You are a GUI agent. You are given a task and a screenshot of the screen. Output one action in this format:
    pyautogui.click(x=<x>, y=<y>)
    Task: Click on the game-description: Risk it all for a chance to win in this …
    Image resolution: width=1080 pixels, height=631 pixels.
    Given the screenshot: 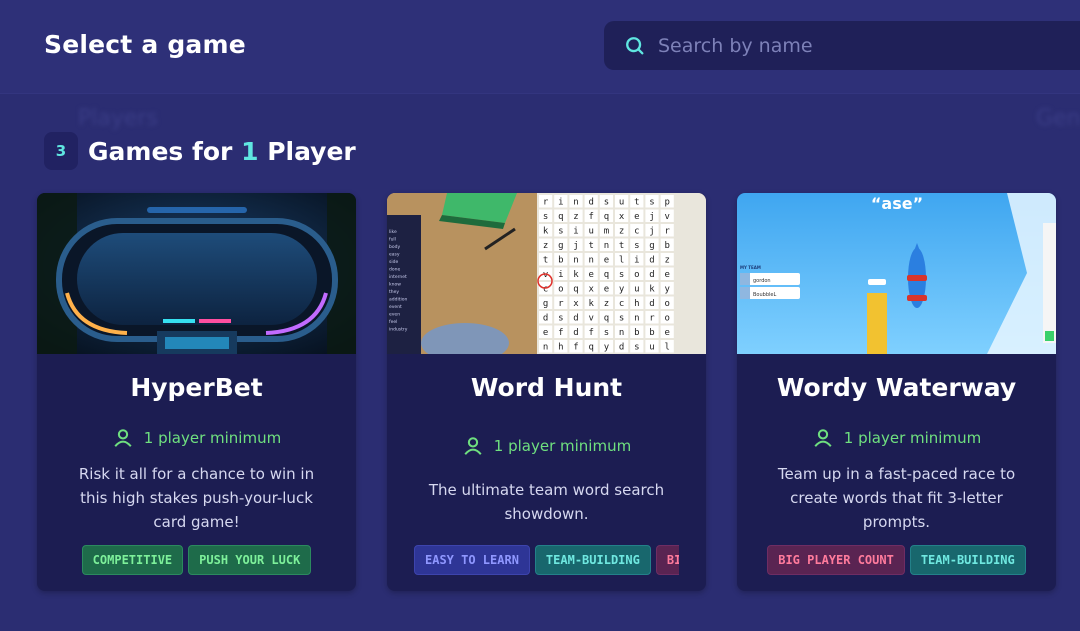 What is the action you would take?
    pyautogui.click(x=196, y=498)
    